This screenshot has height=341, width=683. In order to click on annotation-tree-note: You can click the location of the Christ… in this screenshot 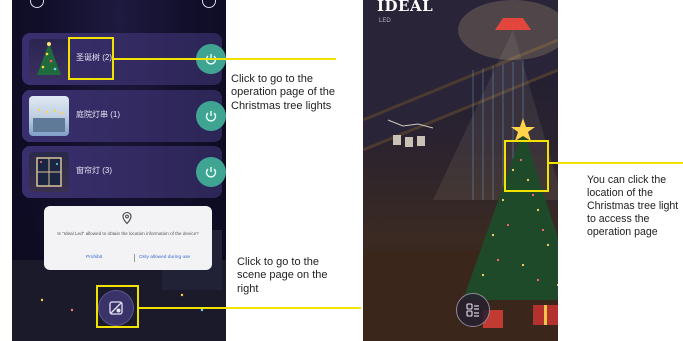, I will do `click(633, 206)`.